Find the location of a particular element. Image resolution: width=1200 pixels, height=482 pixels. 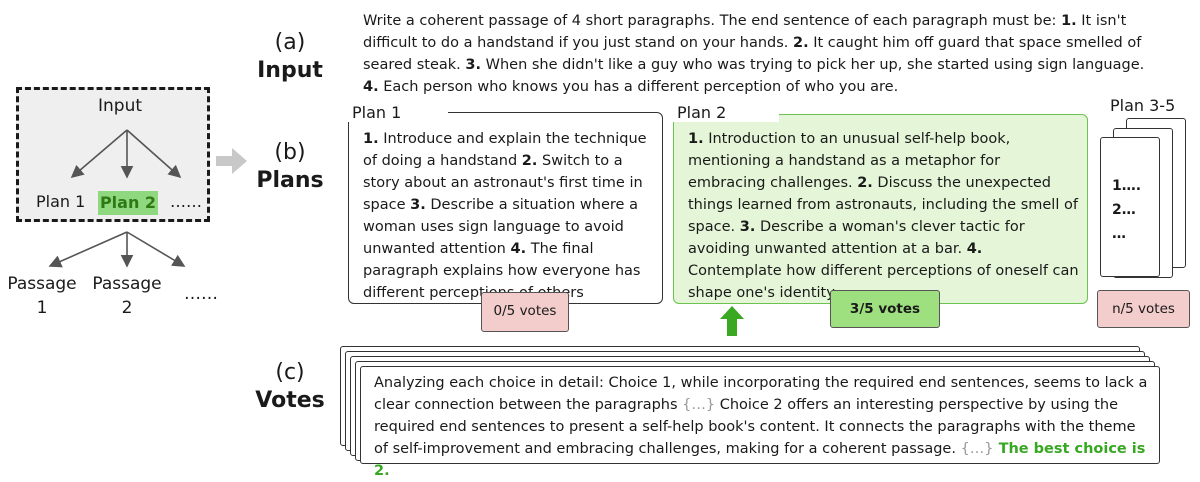

plan1-num-1: 1. is located at coordinates (371, 139).